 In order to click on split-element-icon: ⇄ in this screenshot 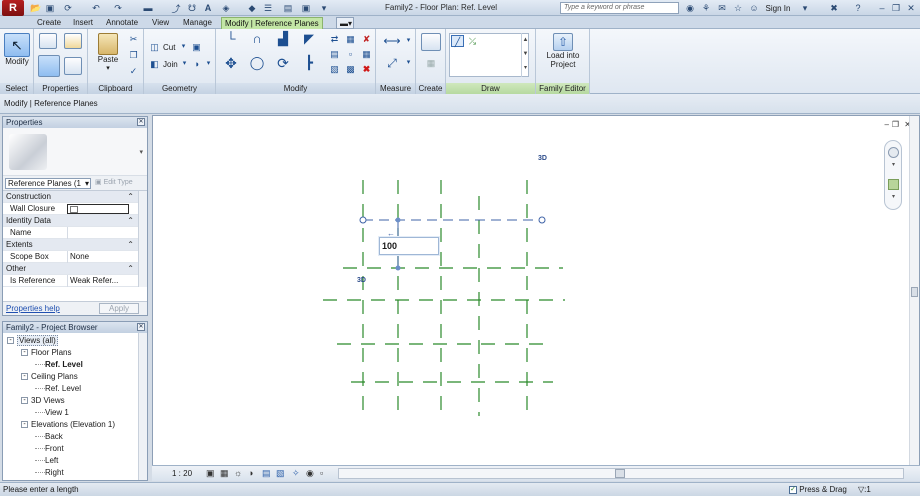, I will do `click(334, 39)`.